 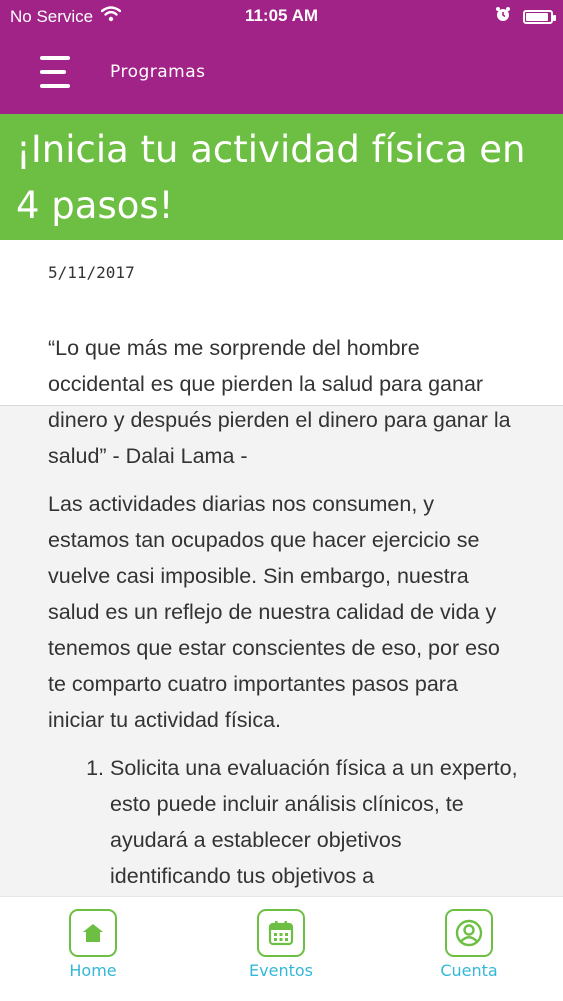 I want to click on app-header: Programas, so click(x=281, y=74).